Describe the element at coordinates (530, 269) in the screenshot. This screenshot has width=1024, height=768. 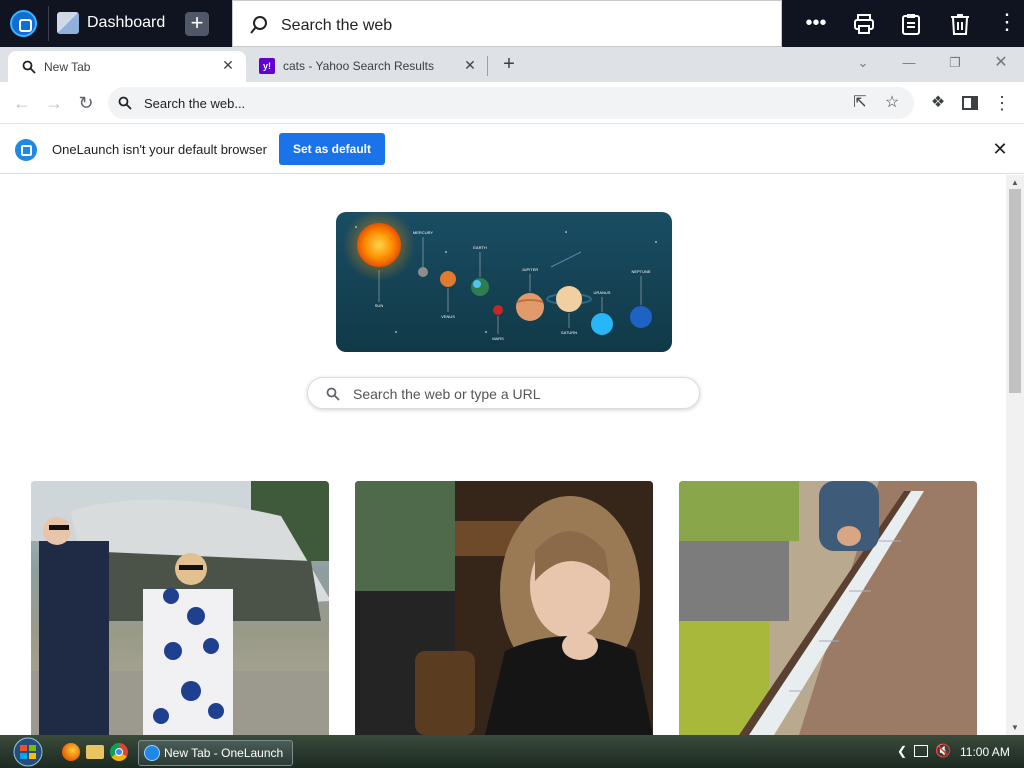
I see `banner-label-jupiter: JUPITER` at that location.